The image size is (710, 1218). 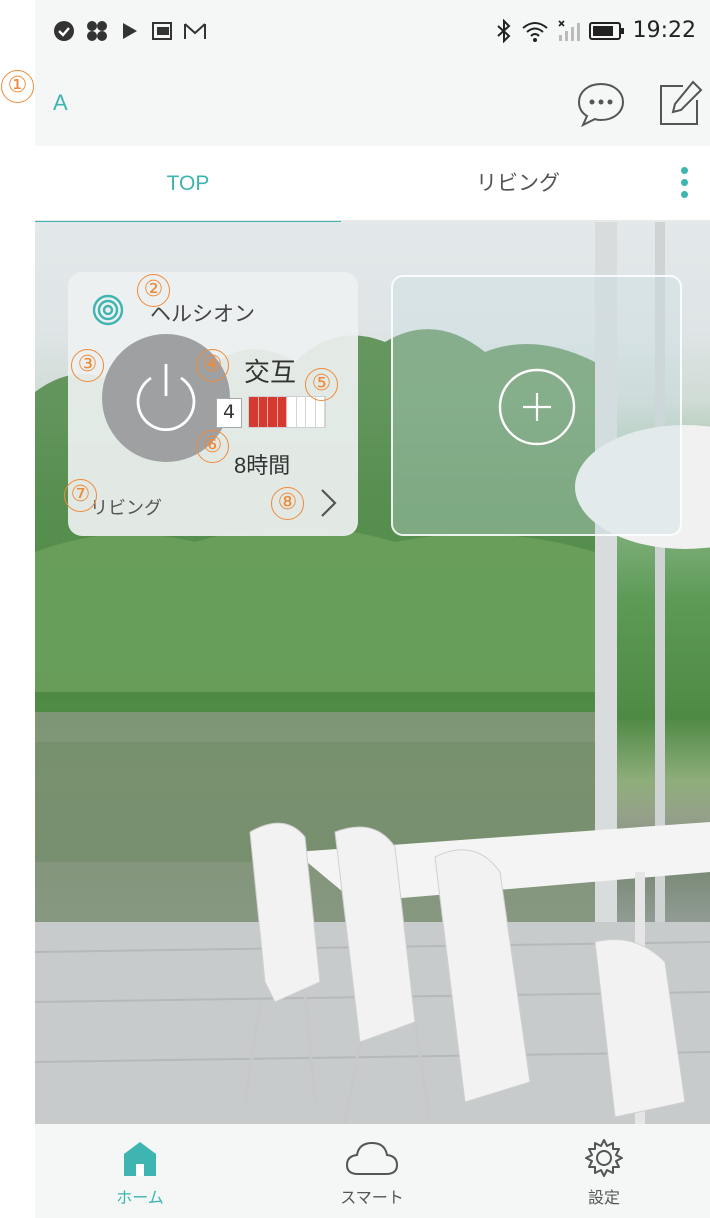 What do you see at coordinates (681, 102) in the screenshot?
I see `edit-icon` at bounding box center [681, 102].